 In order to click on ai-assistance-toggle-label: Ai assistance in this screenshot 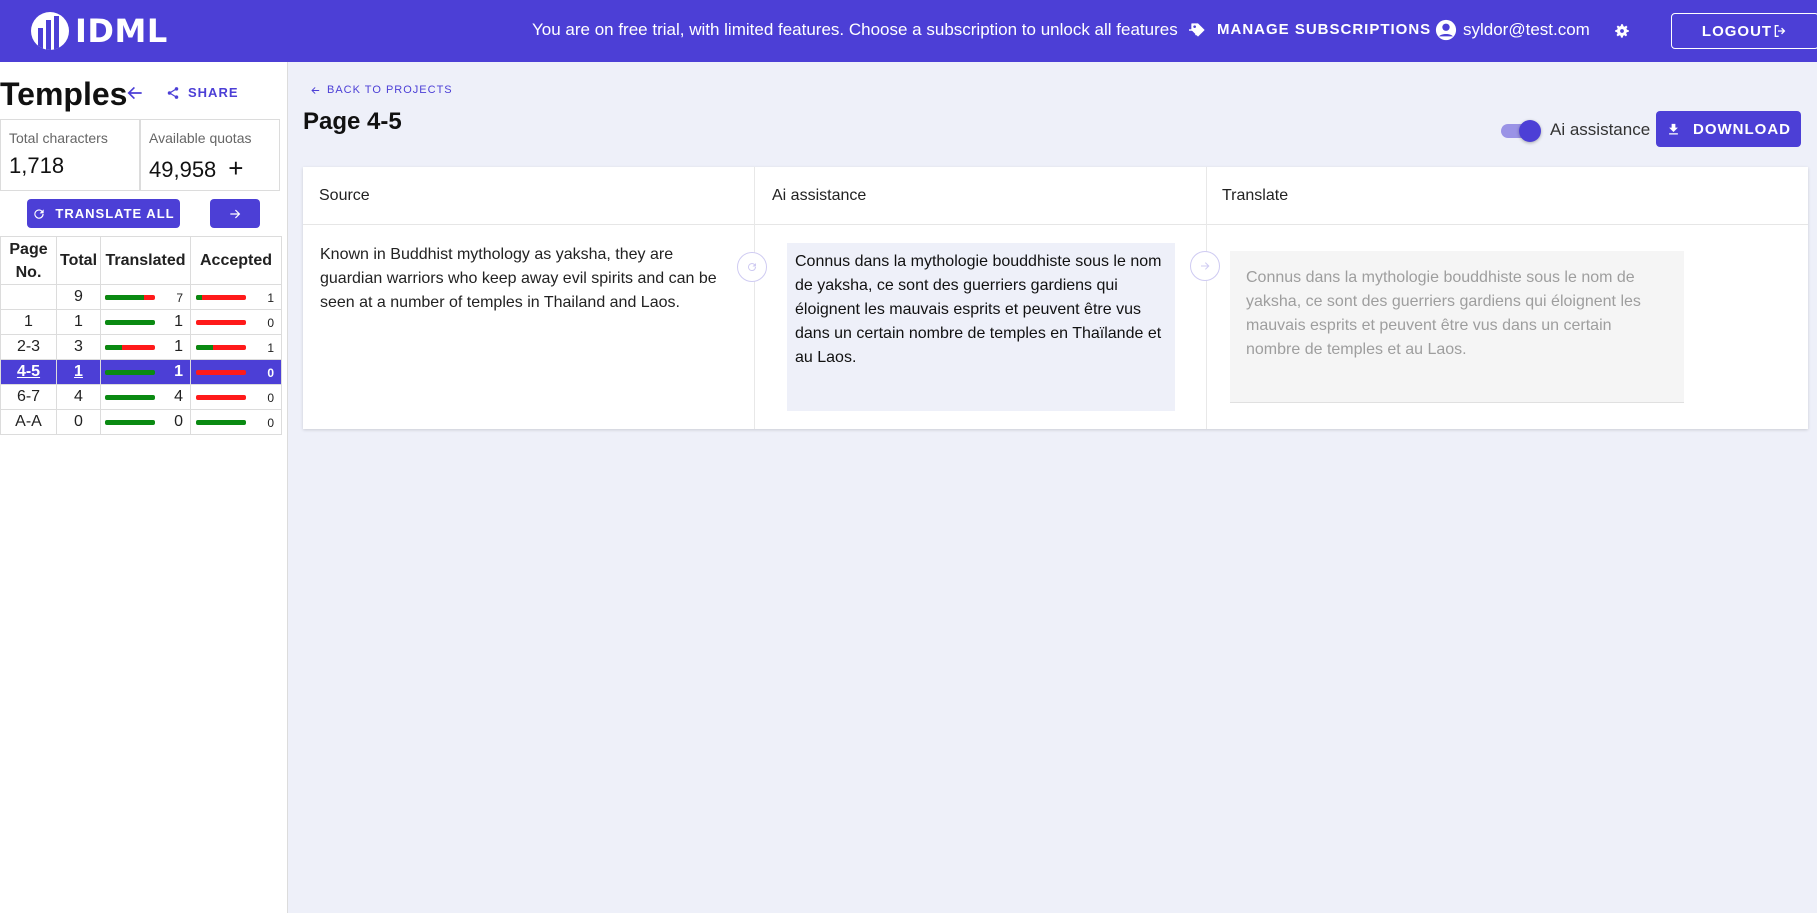, I will do `click(1600, 129)`.